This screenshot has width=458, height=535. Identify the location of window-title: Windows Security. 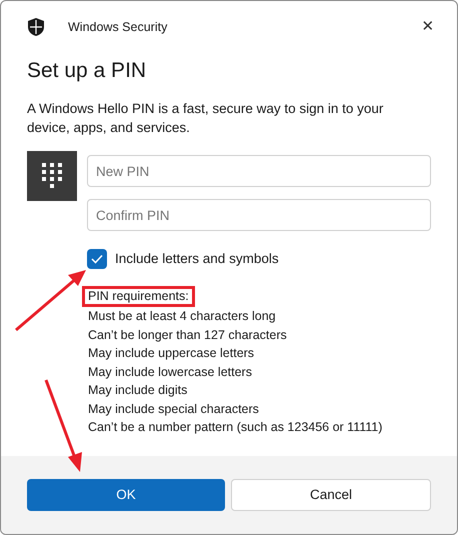
(118, 27).